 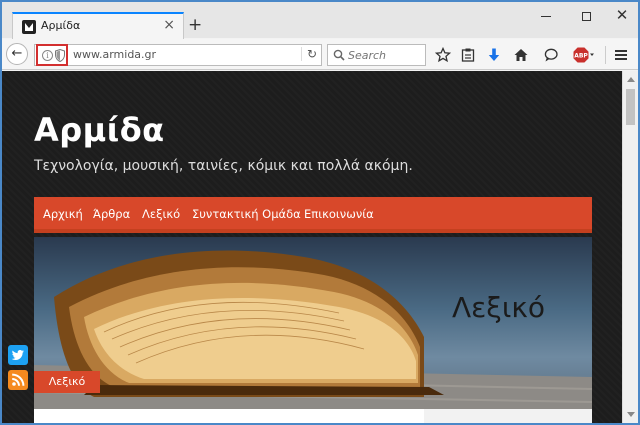 What do you see at coordinates (631, 79) in the screenshot?
I see `scroll-up-arrow-icon` at bounding box center [631, 79].